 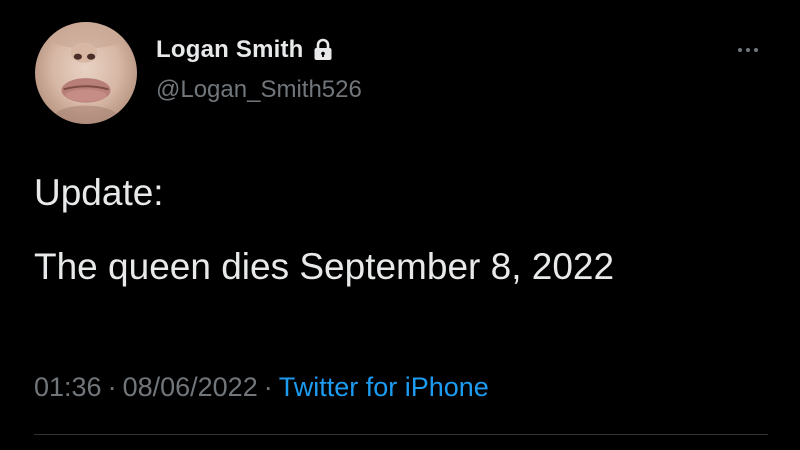 I want to click on tweet-source-link: Twitter for iPhone, so click(x=384, y=387).